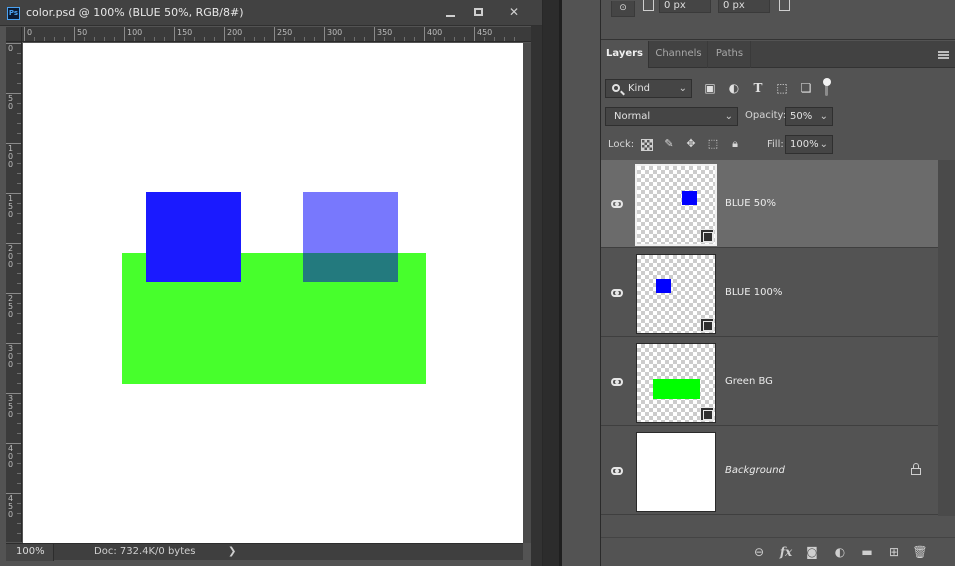 This screenshot has width=955, height=566. Describe the element at coordinates (916, 471) in the screenshot. I see `lock-body` at that location.